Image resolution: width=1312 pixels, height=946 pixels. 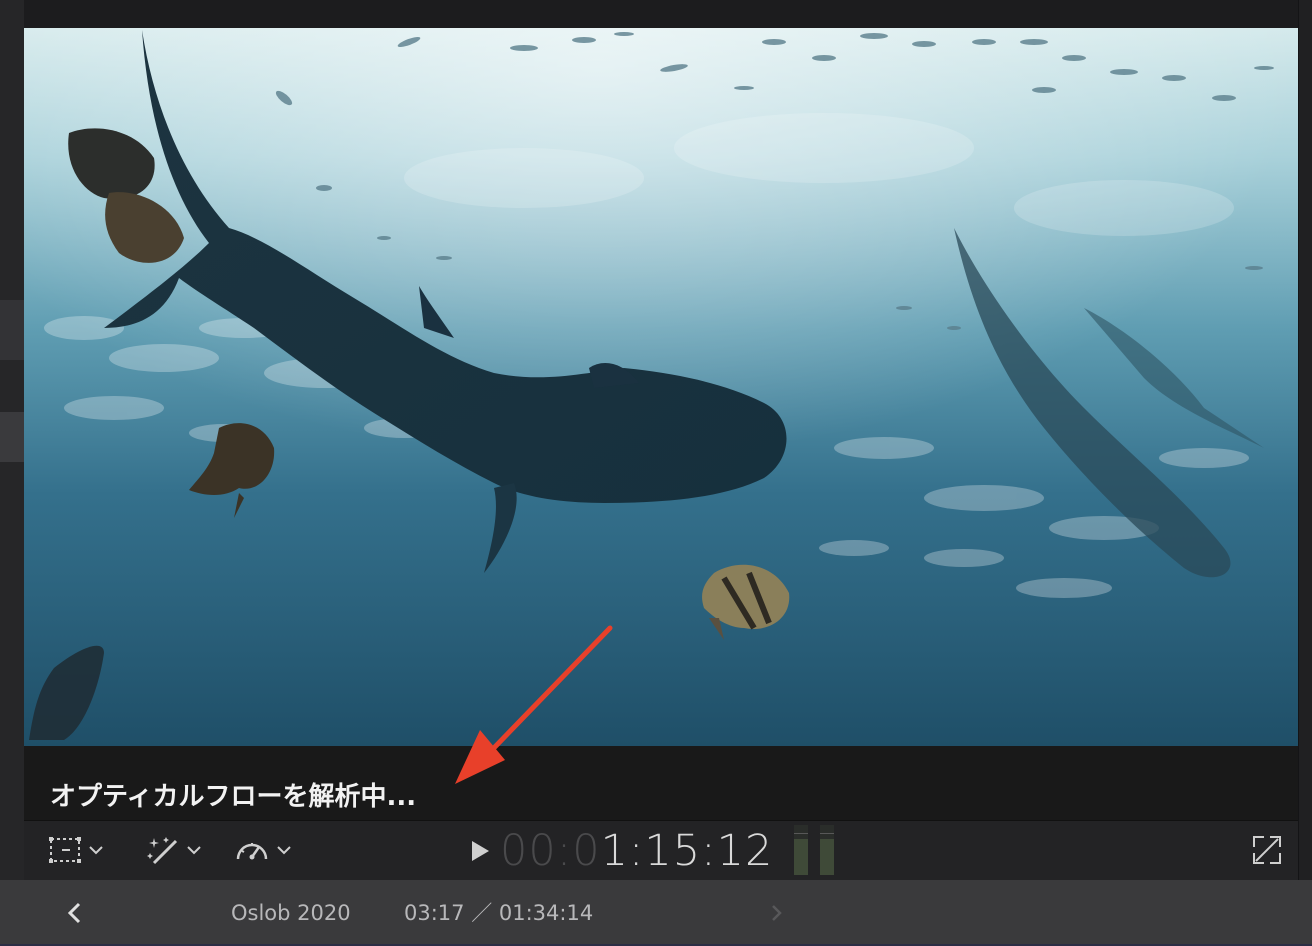 What do you see at coordinates (162, 851) in the screenshot?
I see `magic-wand-icon` at bounding box center [162, 851].